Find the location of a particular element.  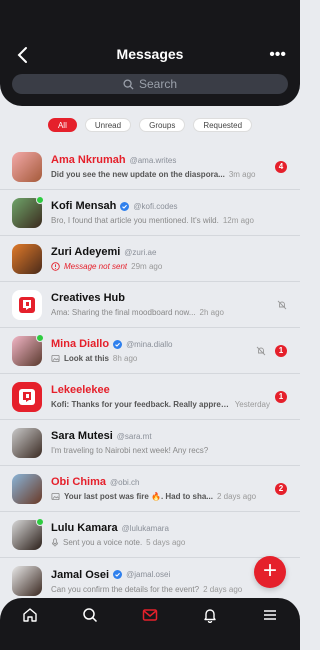

filter-all: All is located at coordinates (62, 125).